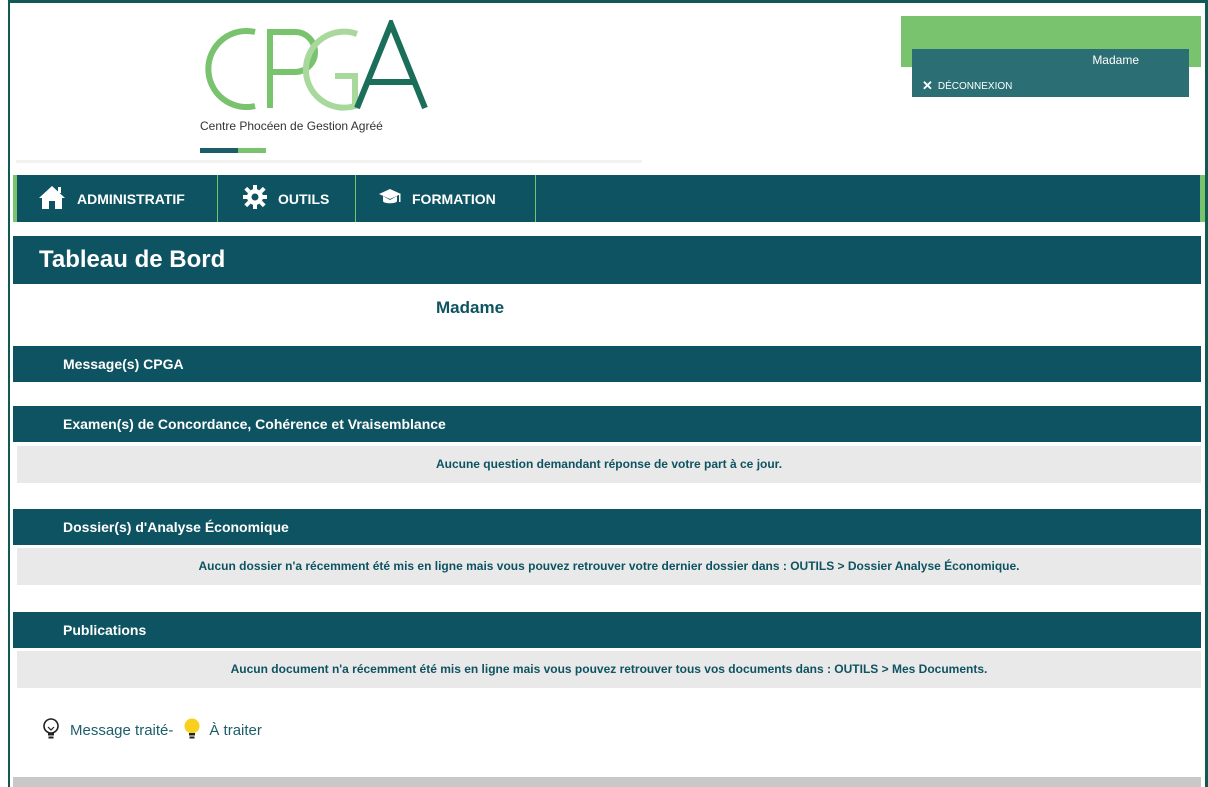 This screenshot has width=1208, height=787. Describe the element at coordinates (454, 198) in the screenshot. I see `nav-item-label: FORMATION` at that location.